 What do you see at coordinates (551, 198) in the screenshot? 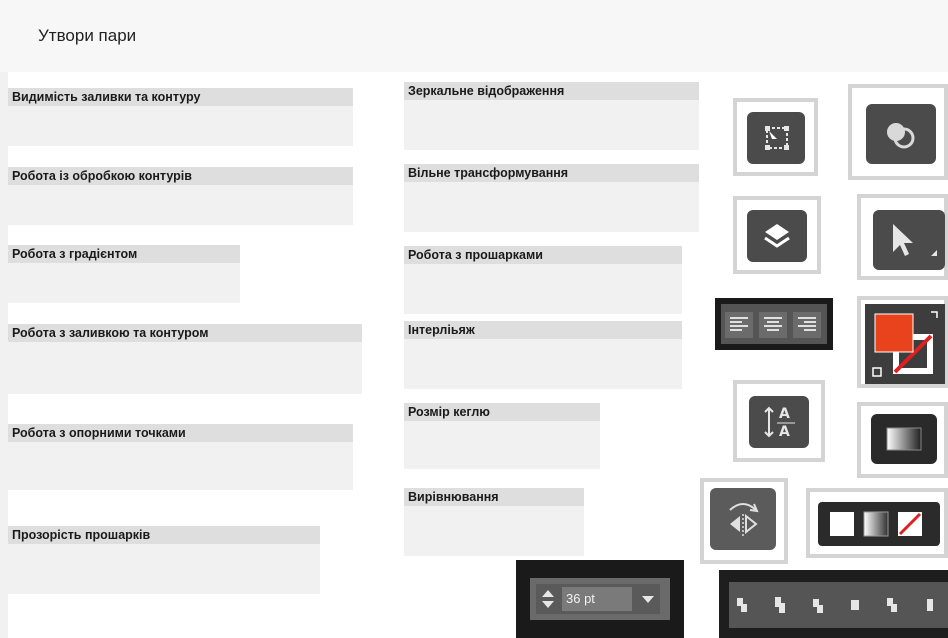
I see `match-card: Вільне трансформування` at bounding box center [551, 198].